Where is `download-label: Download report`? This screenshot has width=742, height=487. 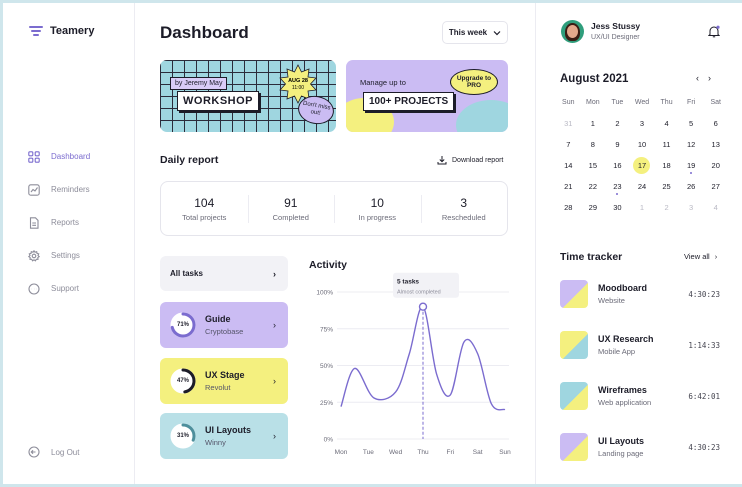 download-label: Download report is located at coordinates (478, 160).